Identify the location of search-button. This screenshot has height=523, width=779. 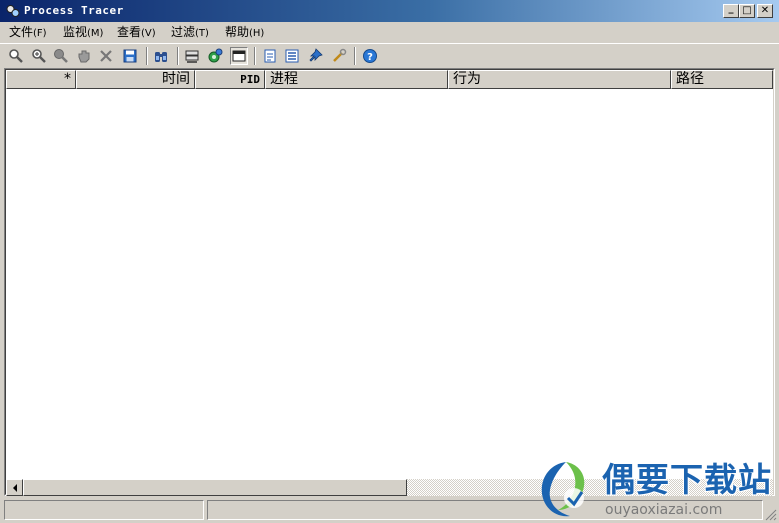
(16, 56).